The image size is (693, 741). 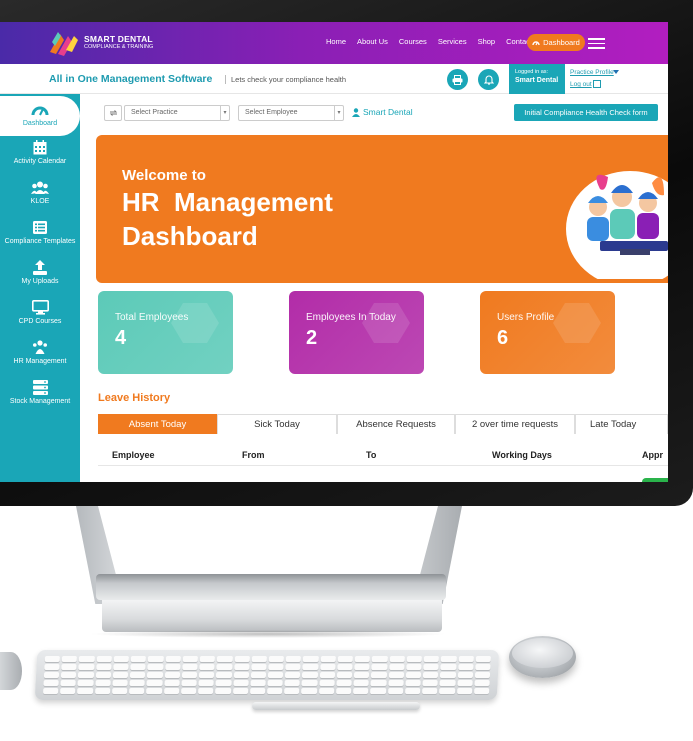 What do you see at coordinates (40, 281) in the screenshot?
I see `sidebar-item-label: My Uploads` at bounding box center [40, 281].